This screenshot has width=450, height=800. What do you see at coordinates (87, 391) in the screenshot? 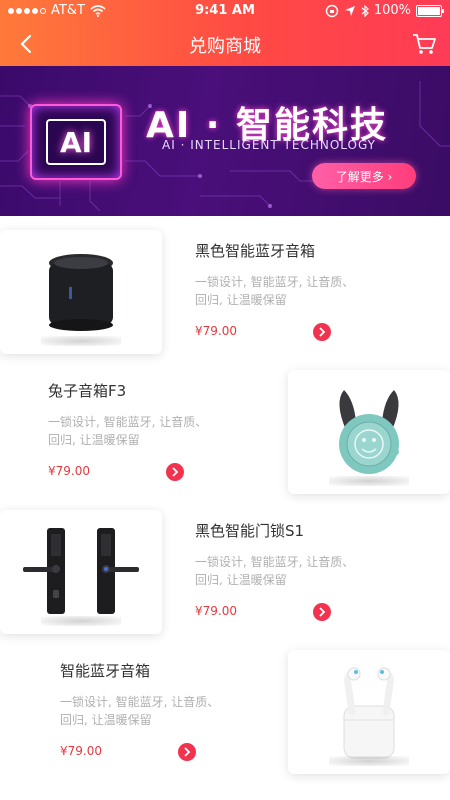
I see `product-name: 兔子音箱F3` at bounding box center [87, 391].